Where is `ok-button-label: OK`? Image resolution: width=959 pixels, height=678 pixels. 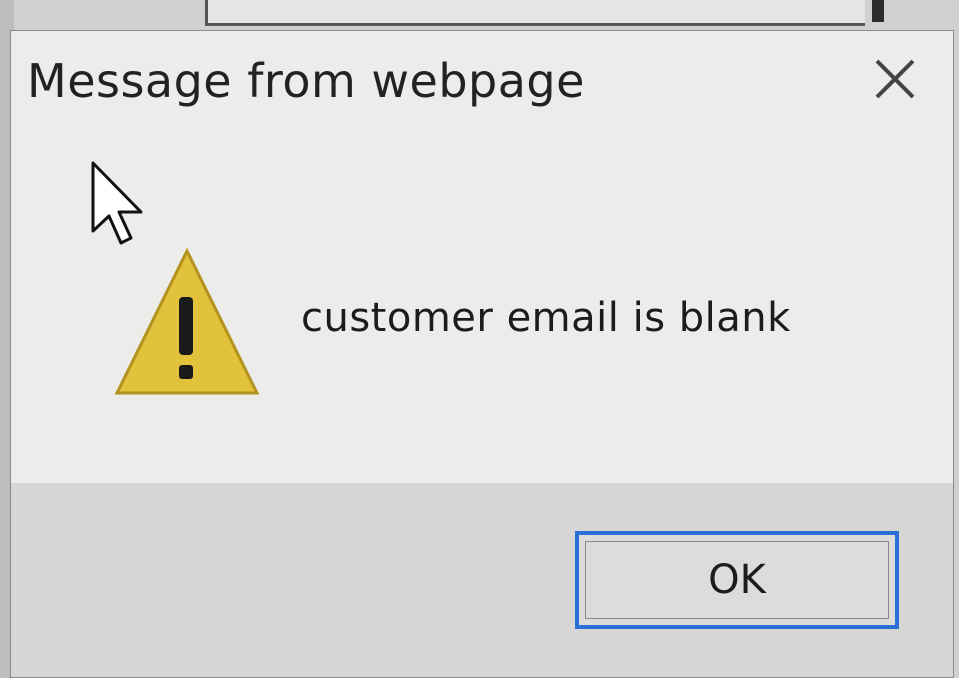
ok-button-label: OK is located at coordinates (737, 580).